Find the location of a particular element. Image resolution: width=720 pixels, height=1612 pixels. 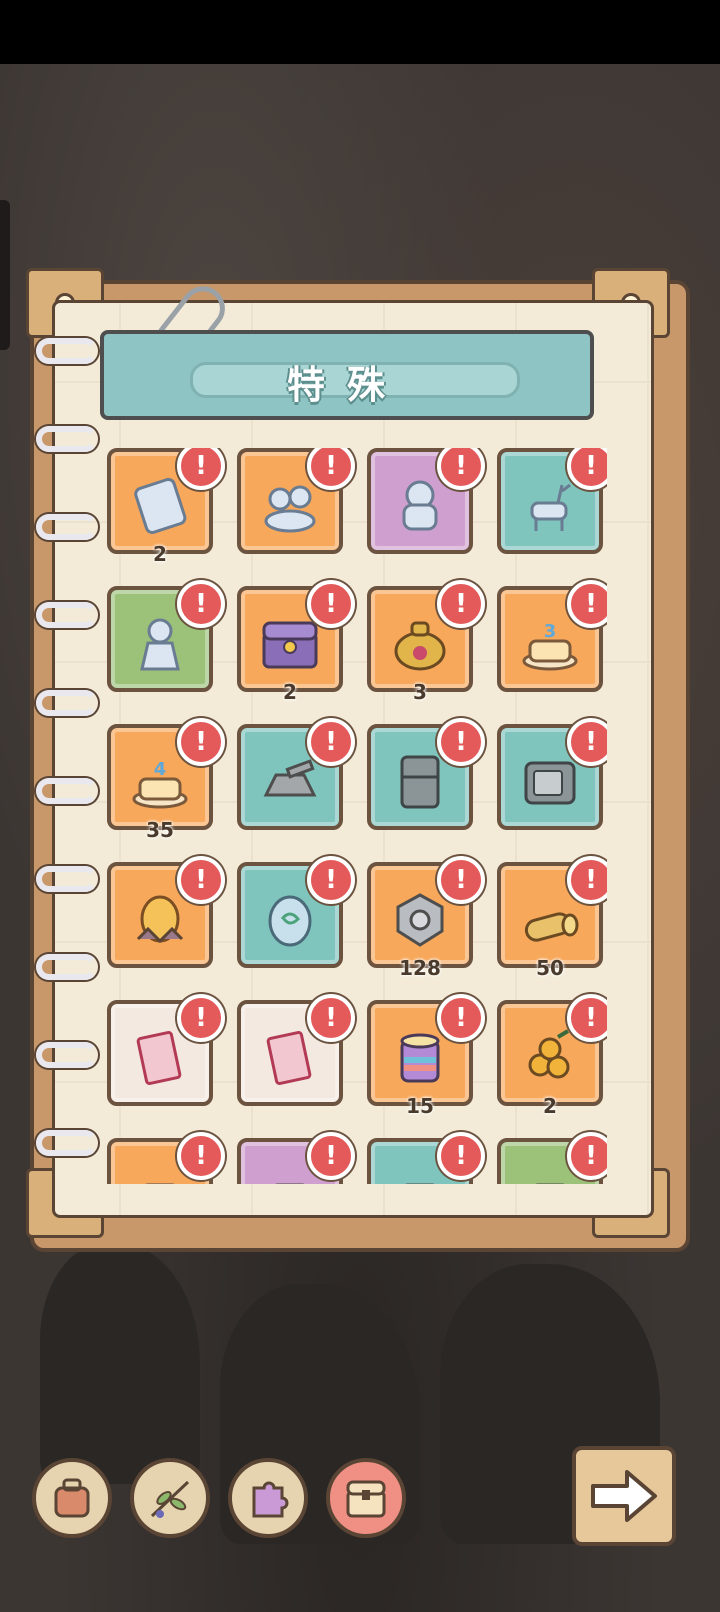

leaf-branch-icon is located at coordinates (170, 1499).